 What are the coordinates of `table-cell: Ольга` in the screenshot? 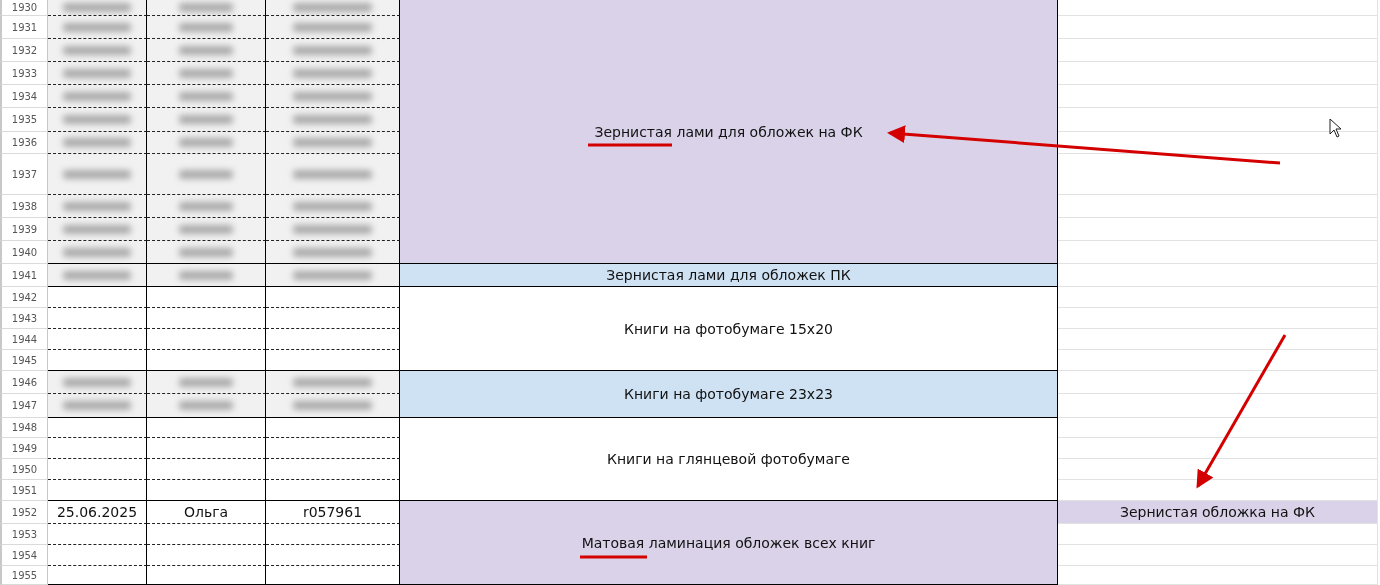 It's located at (206, 512).